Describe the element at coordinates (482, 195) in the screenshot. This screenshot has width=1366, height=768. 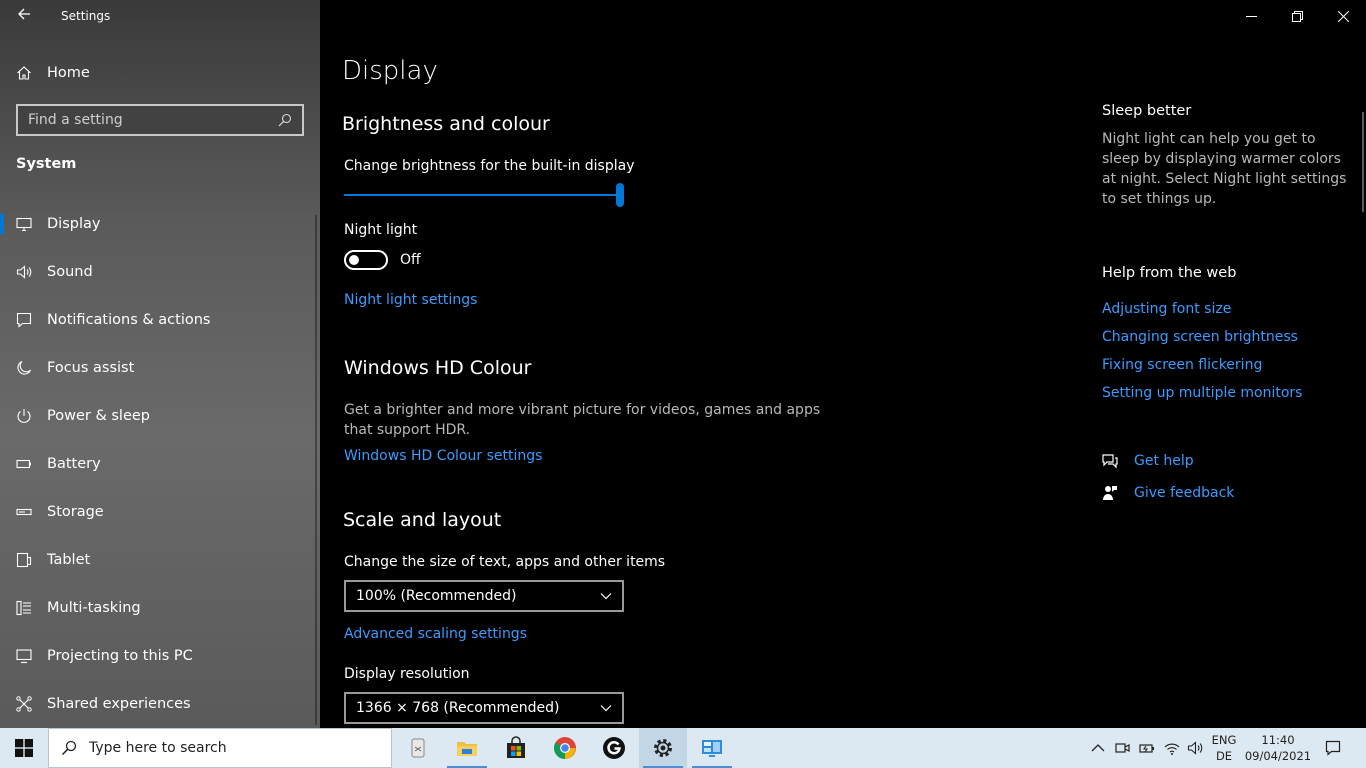
I see `brightness-slider-track` at that location.